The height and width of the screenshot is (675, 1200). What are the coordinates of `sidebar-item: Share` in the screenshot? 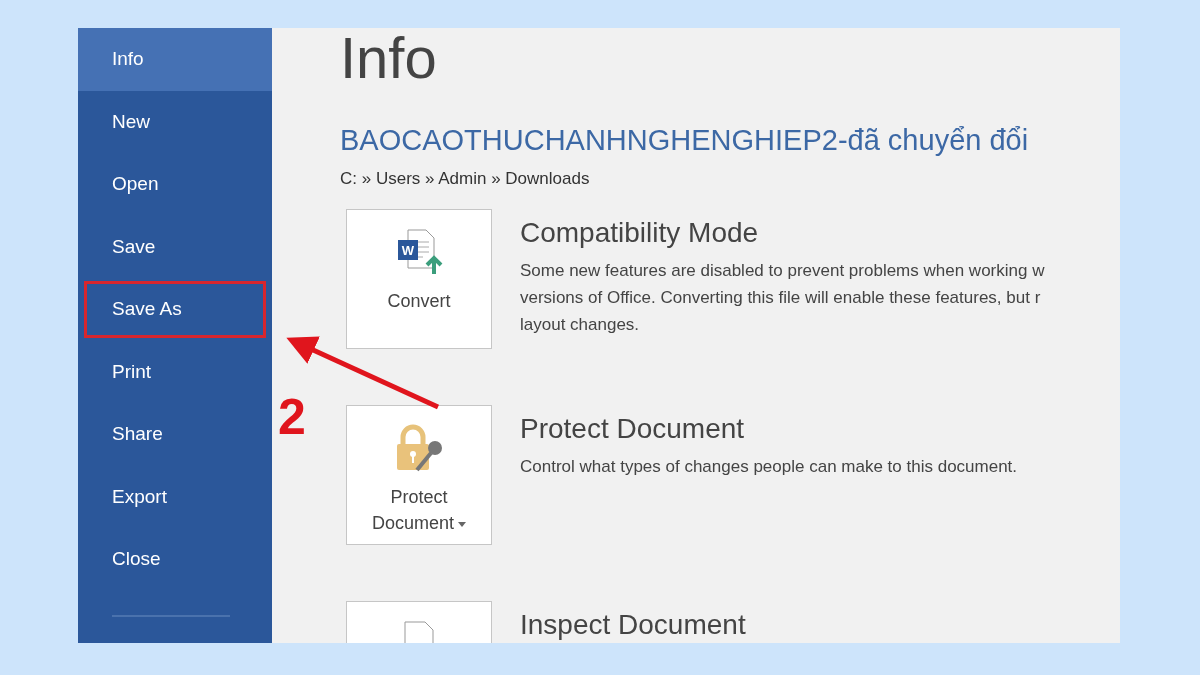 It's located at (175, 434).